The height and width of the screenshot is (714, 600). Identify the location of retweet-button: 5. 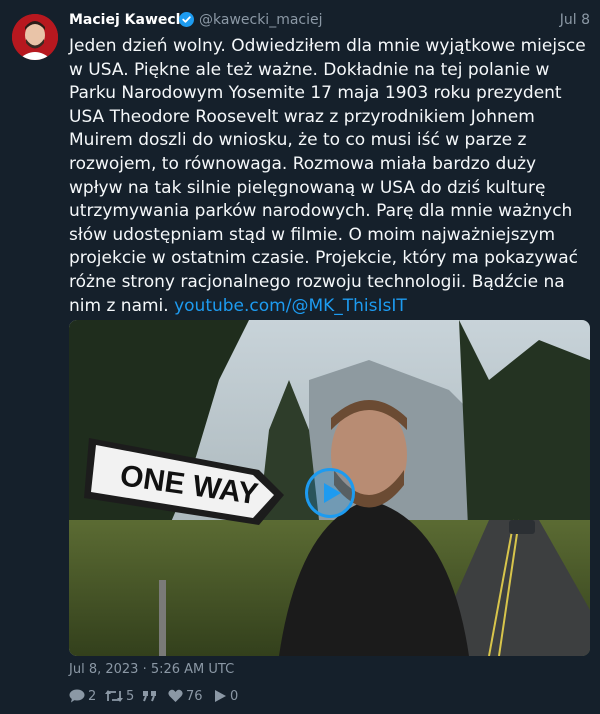
(119, 696).